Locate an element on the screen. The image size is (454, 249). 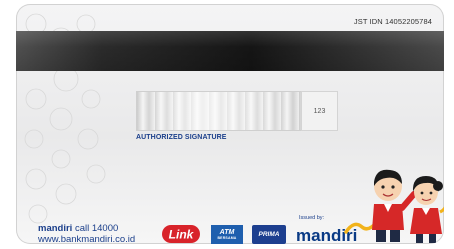
call-center: call 14000 is located at coordinates (95, 228).